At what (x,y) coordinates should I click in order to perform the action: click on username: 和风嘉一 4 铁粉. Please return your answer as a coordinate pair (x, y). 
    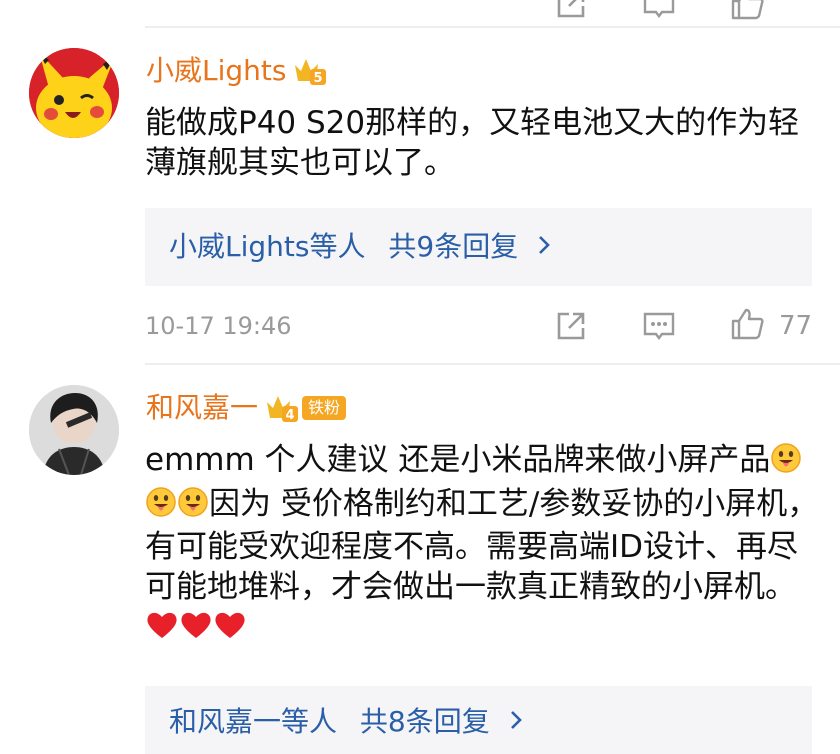
    Looking at the image, I should click on (246, 408).